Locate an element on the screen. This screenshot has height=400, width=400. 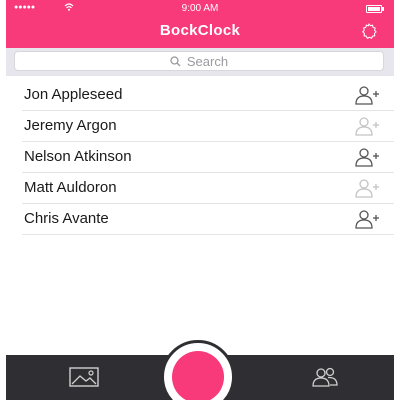
contact-name: Jon Appleseed is located at coordinates (73, 94).